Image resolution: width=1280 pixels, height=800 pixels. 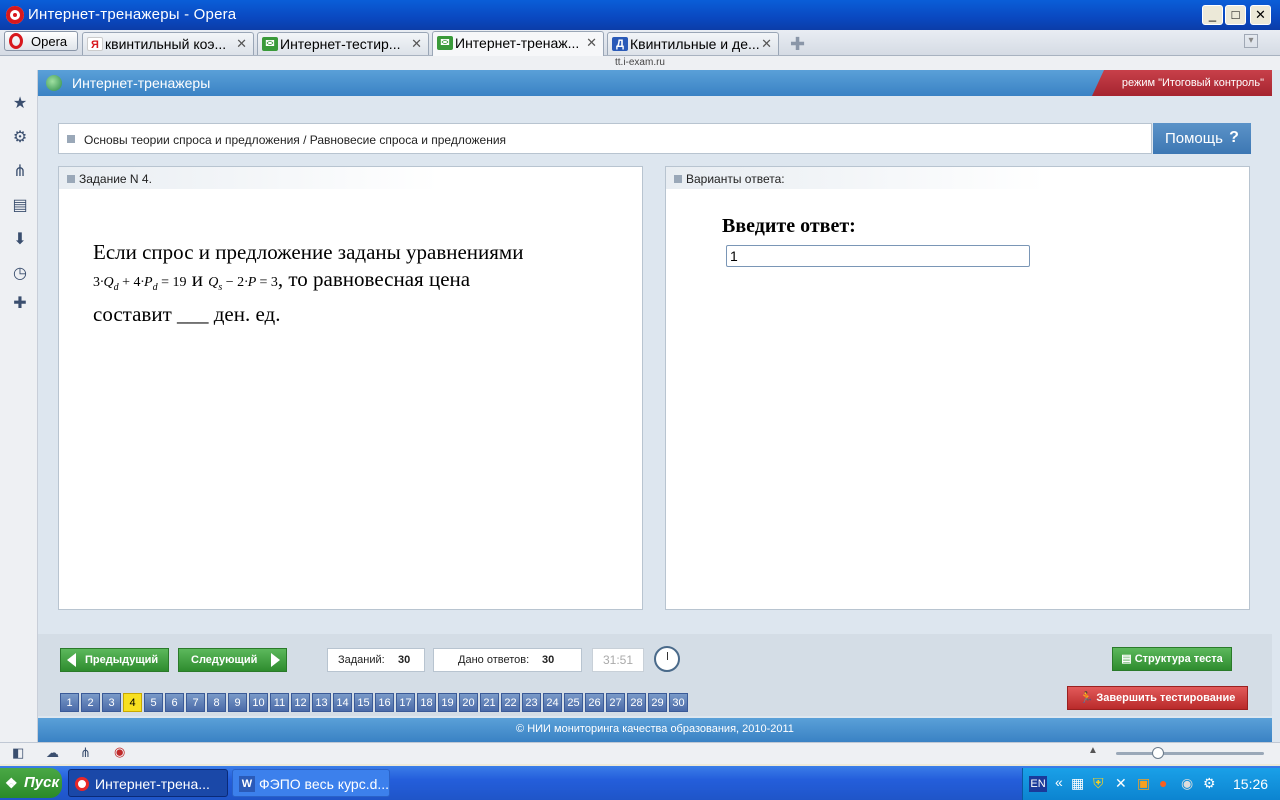 I want to click on question-number-button: 27, so click(x=615, y=702).